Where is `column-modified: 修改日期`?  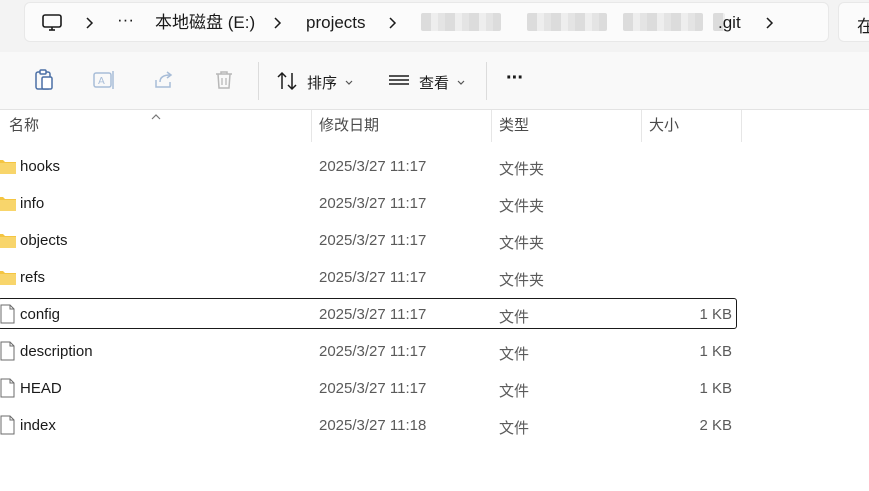
column-modified: 修改日期 is located at coordinates (402, 126).